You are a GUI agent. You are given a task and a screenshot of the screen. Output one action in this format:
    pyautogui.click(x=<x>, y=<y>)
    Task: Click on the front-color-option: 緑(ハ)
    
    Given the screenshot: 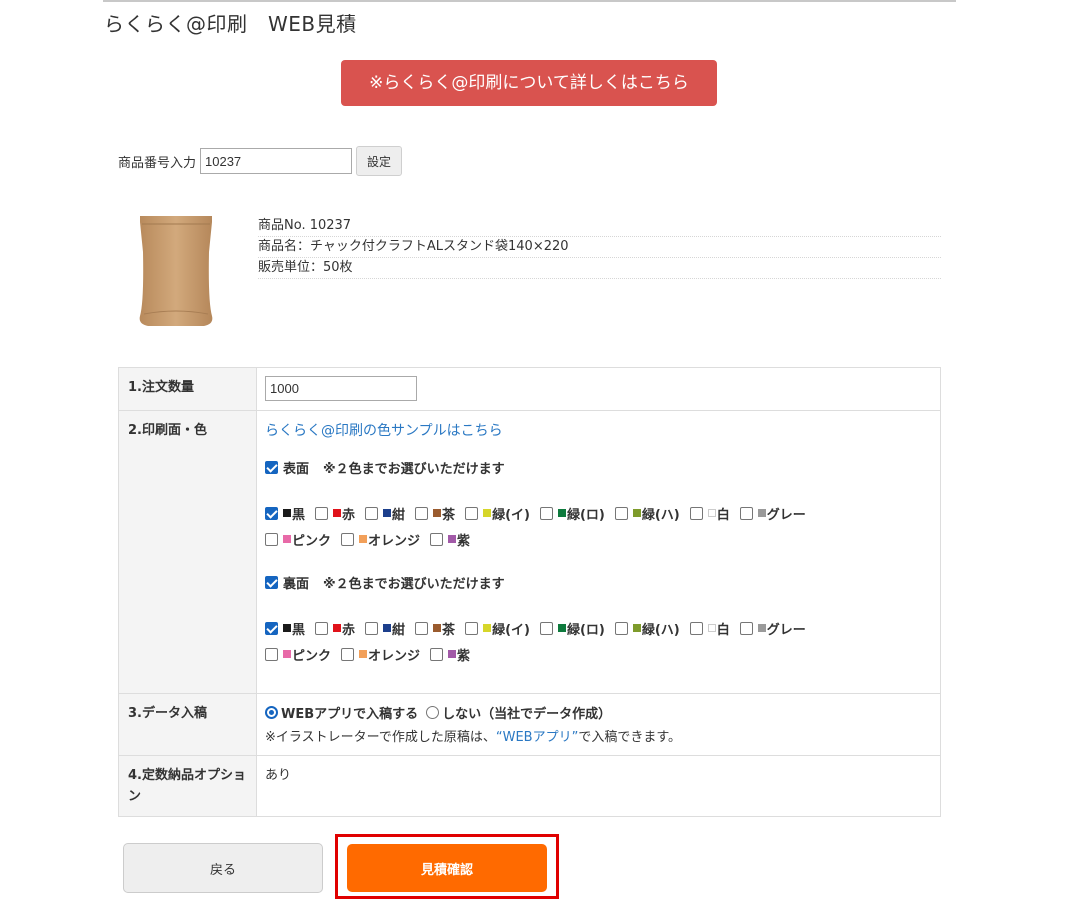 What is the action you would take?
    pyautogui.click(x=647, y=513)
    